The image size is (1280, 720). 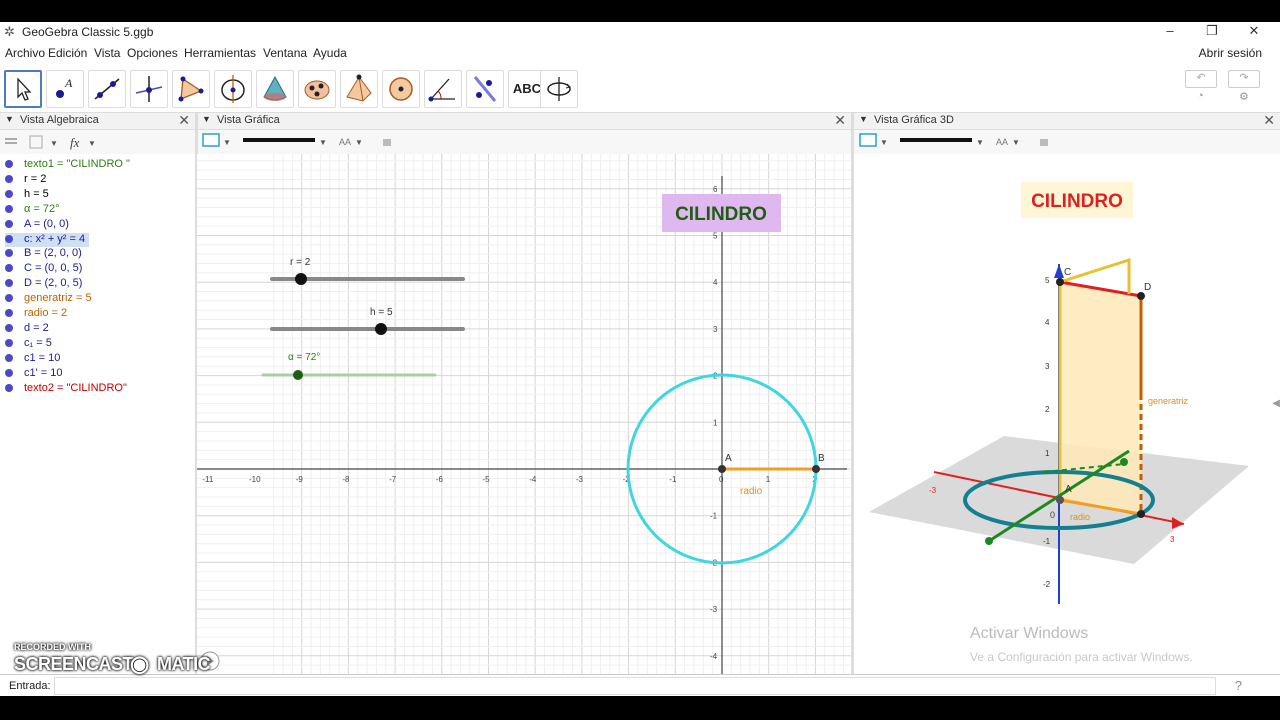 I want to click on solid-tool-button, so click(x=275, y=89).